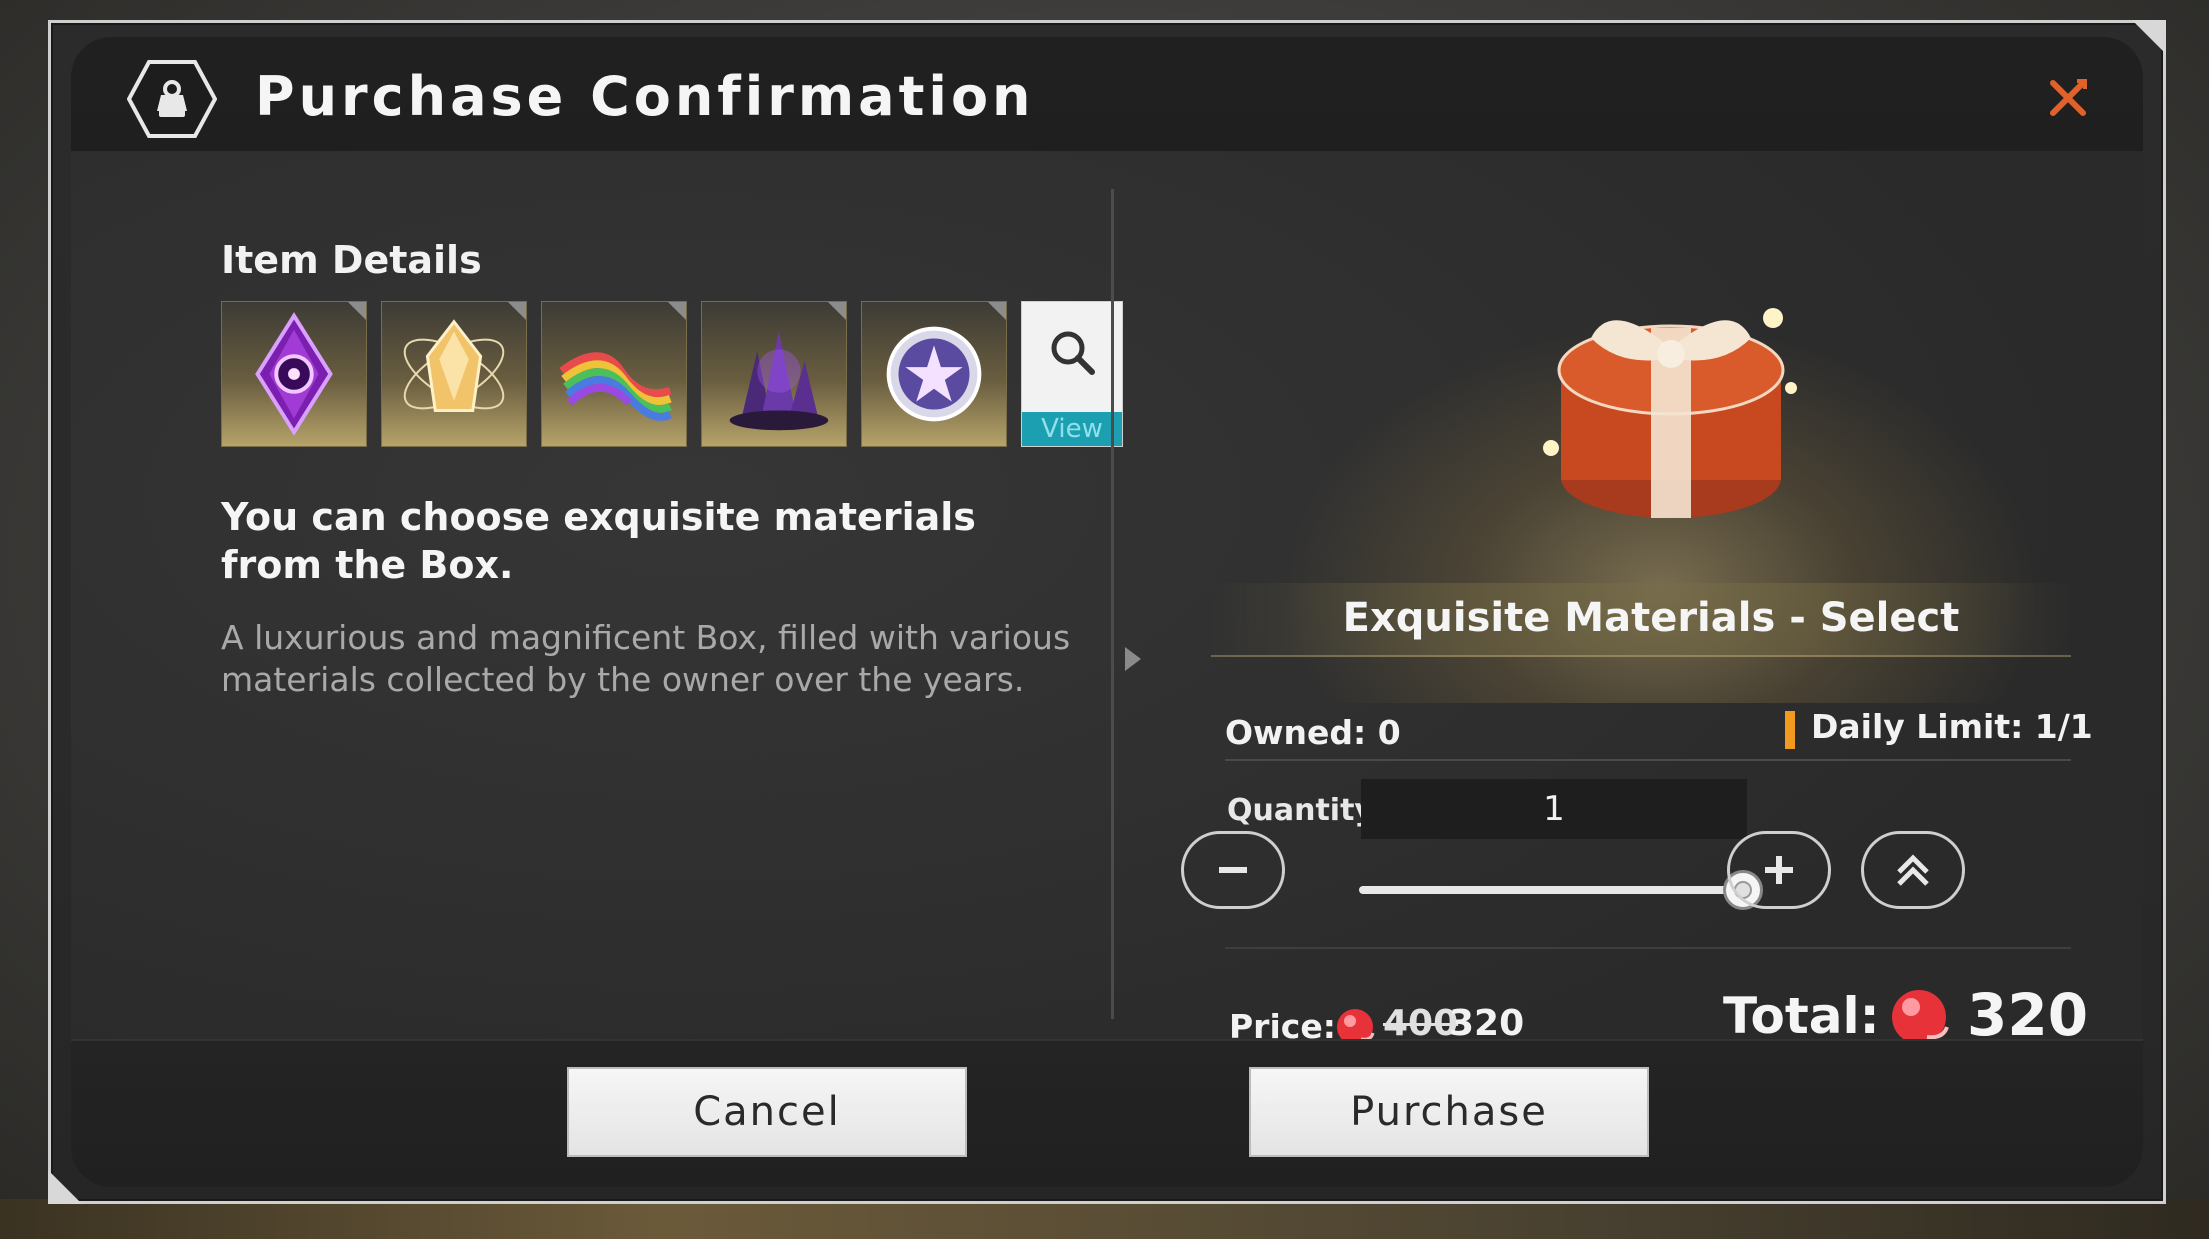  Describe the element at coordinates (1072, 429) in the screenshot. I see `view-label: View` at that location.